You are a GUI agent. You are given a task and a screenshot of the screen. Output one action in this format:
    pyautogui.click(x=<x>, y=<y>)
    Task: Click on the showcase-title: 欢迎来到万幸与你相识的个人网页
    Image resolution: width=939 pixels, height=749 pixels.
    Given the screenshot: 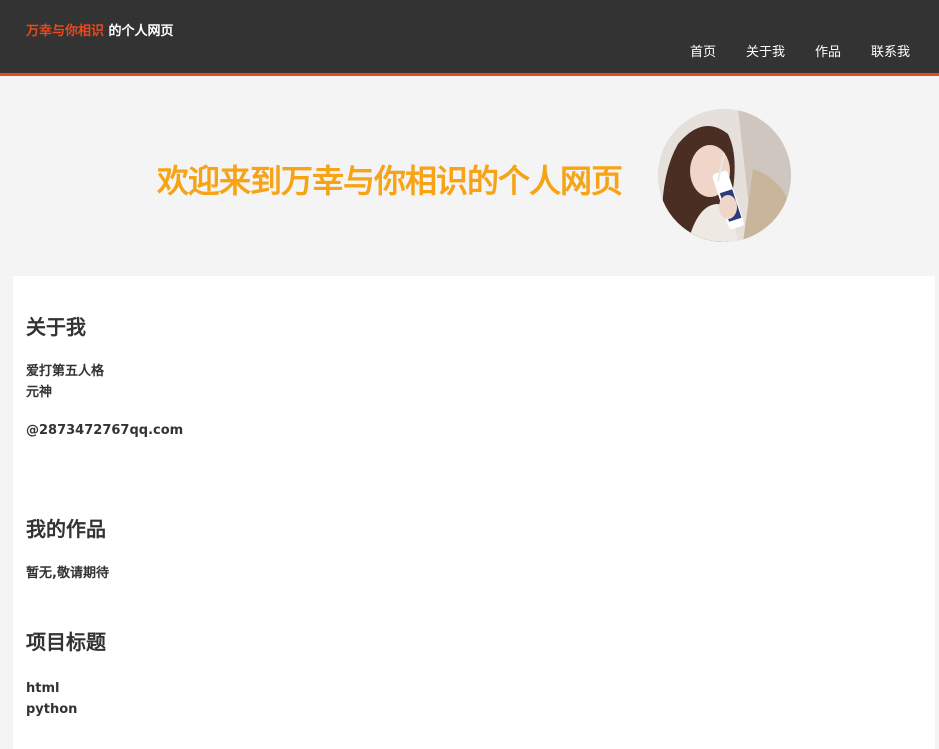 What is the action you would take?
    pyautogui.click(x=390, y=181)
    